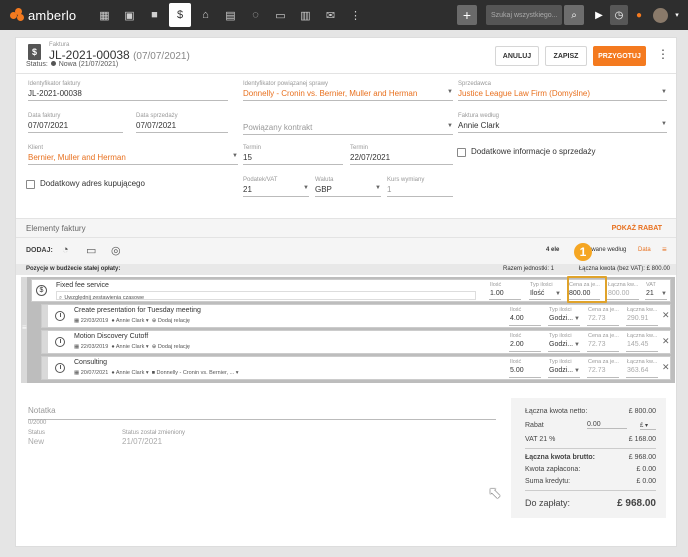 Image resolution: width=688 pixels, height=557 pixels. Describe the element at coordinates (583, 252) in the screenshot. I see `step-badge: 1` at that location.